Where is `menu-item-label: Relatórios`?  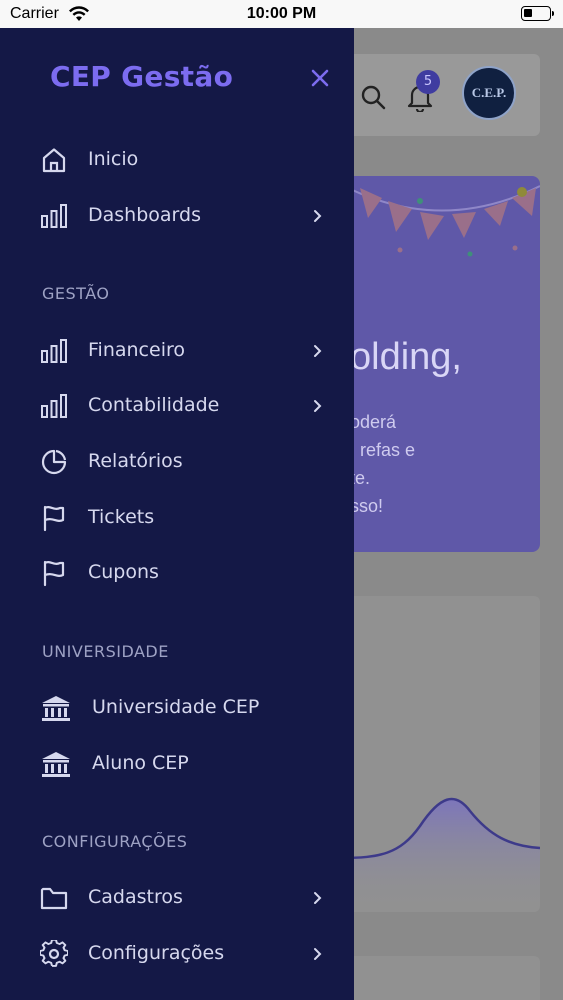
menu-item-label: Relatórios is located at coordinates (135, 461).